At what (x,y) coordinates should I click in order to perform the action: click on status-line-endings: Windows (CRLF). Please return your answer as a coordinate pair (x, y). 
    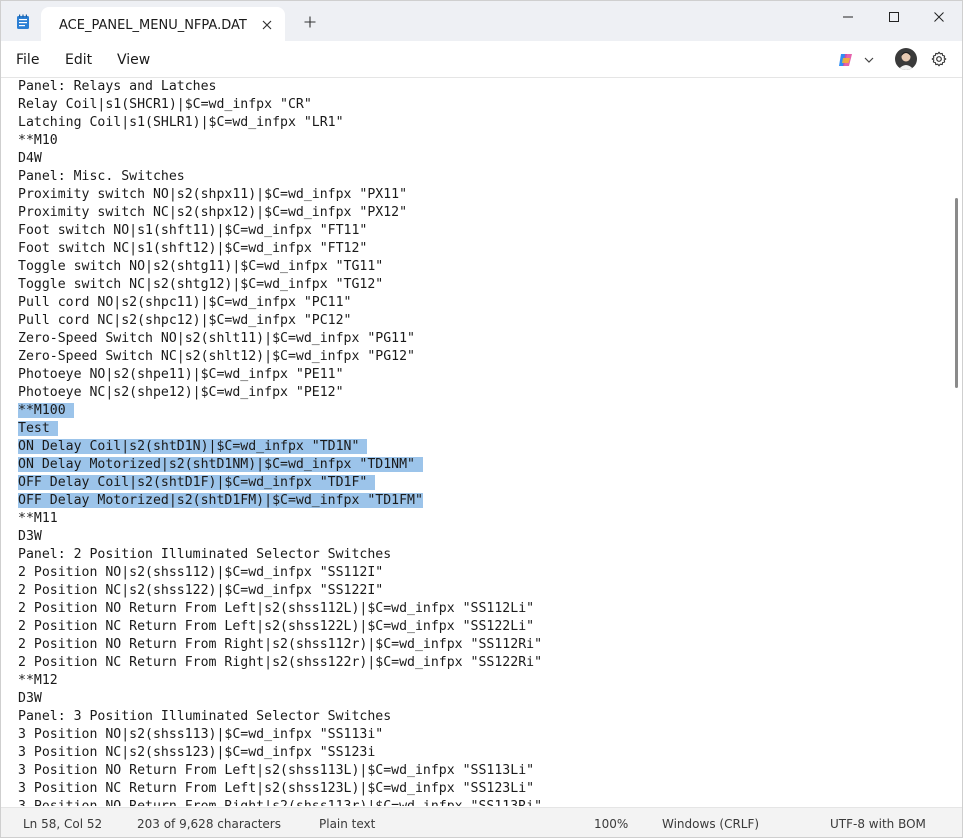
    Looking at the image, I should click on (711, 824).